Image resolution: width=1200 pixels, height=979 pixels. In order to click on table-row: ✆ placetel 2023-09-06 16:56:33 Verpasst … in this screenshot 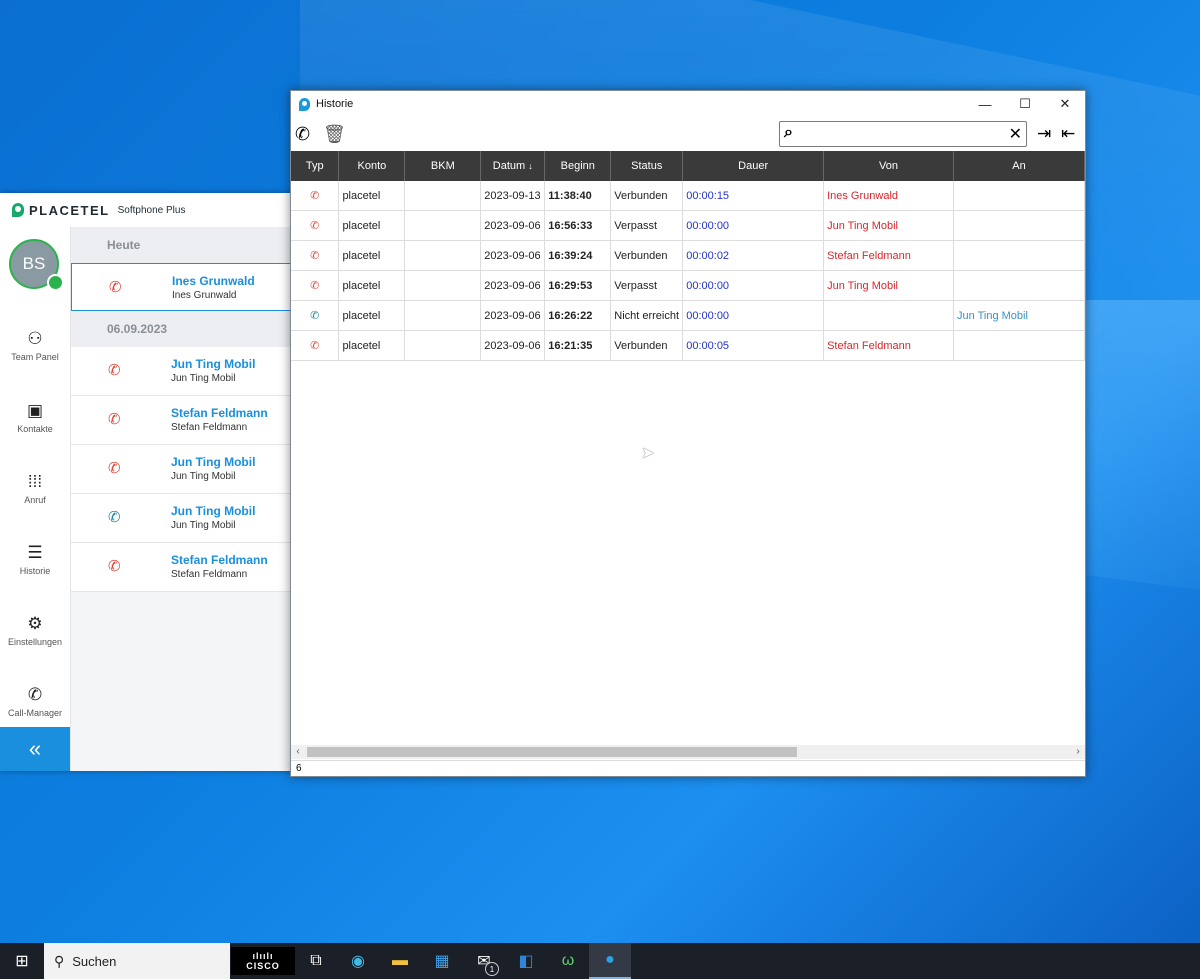, I will do `click(688, 225)`.